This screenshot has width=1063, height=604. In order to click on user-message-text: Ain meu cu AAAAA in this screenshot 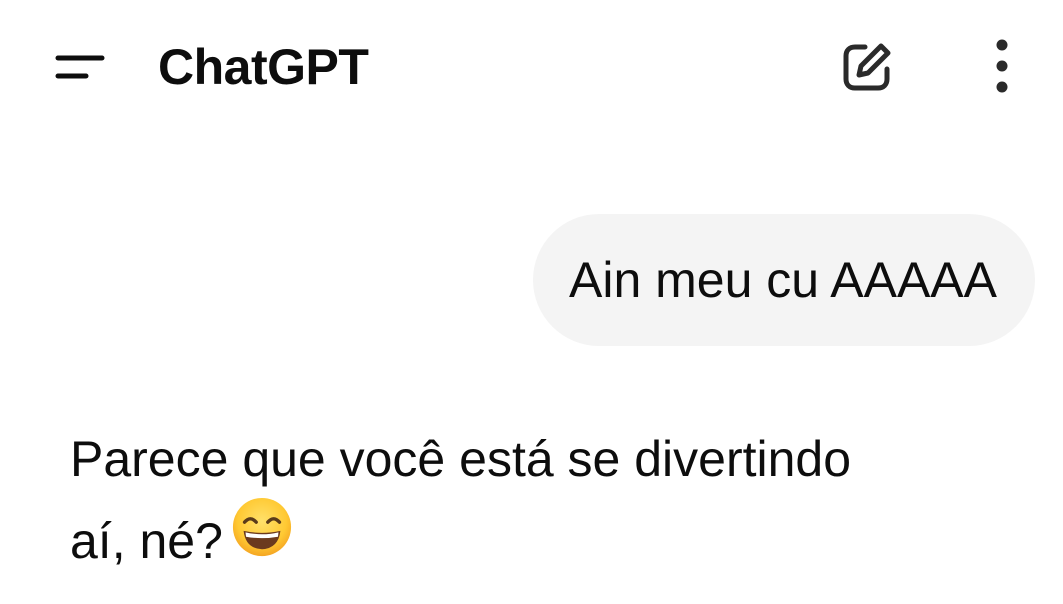, I will do `click(782, 280)`.